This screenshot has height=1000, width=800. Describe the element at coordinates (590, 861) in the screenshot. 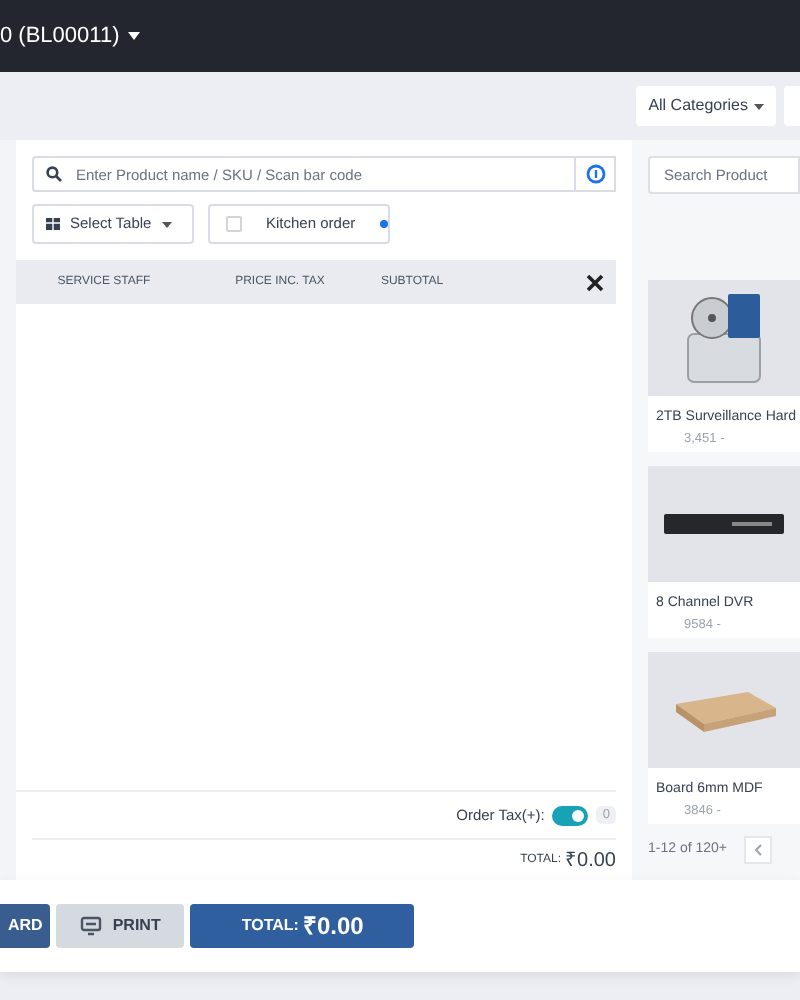

I see `total-value: ₹0.00` at that location.